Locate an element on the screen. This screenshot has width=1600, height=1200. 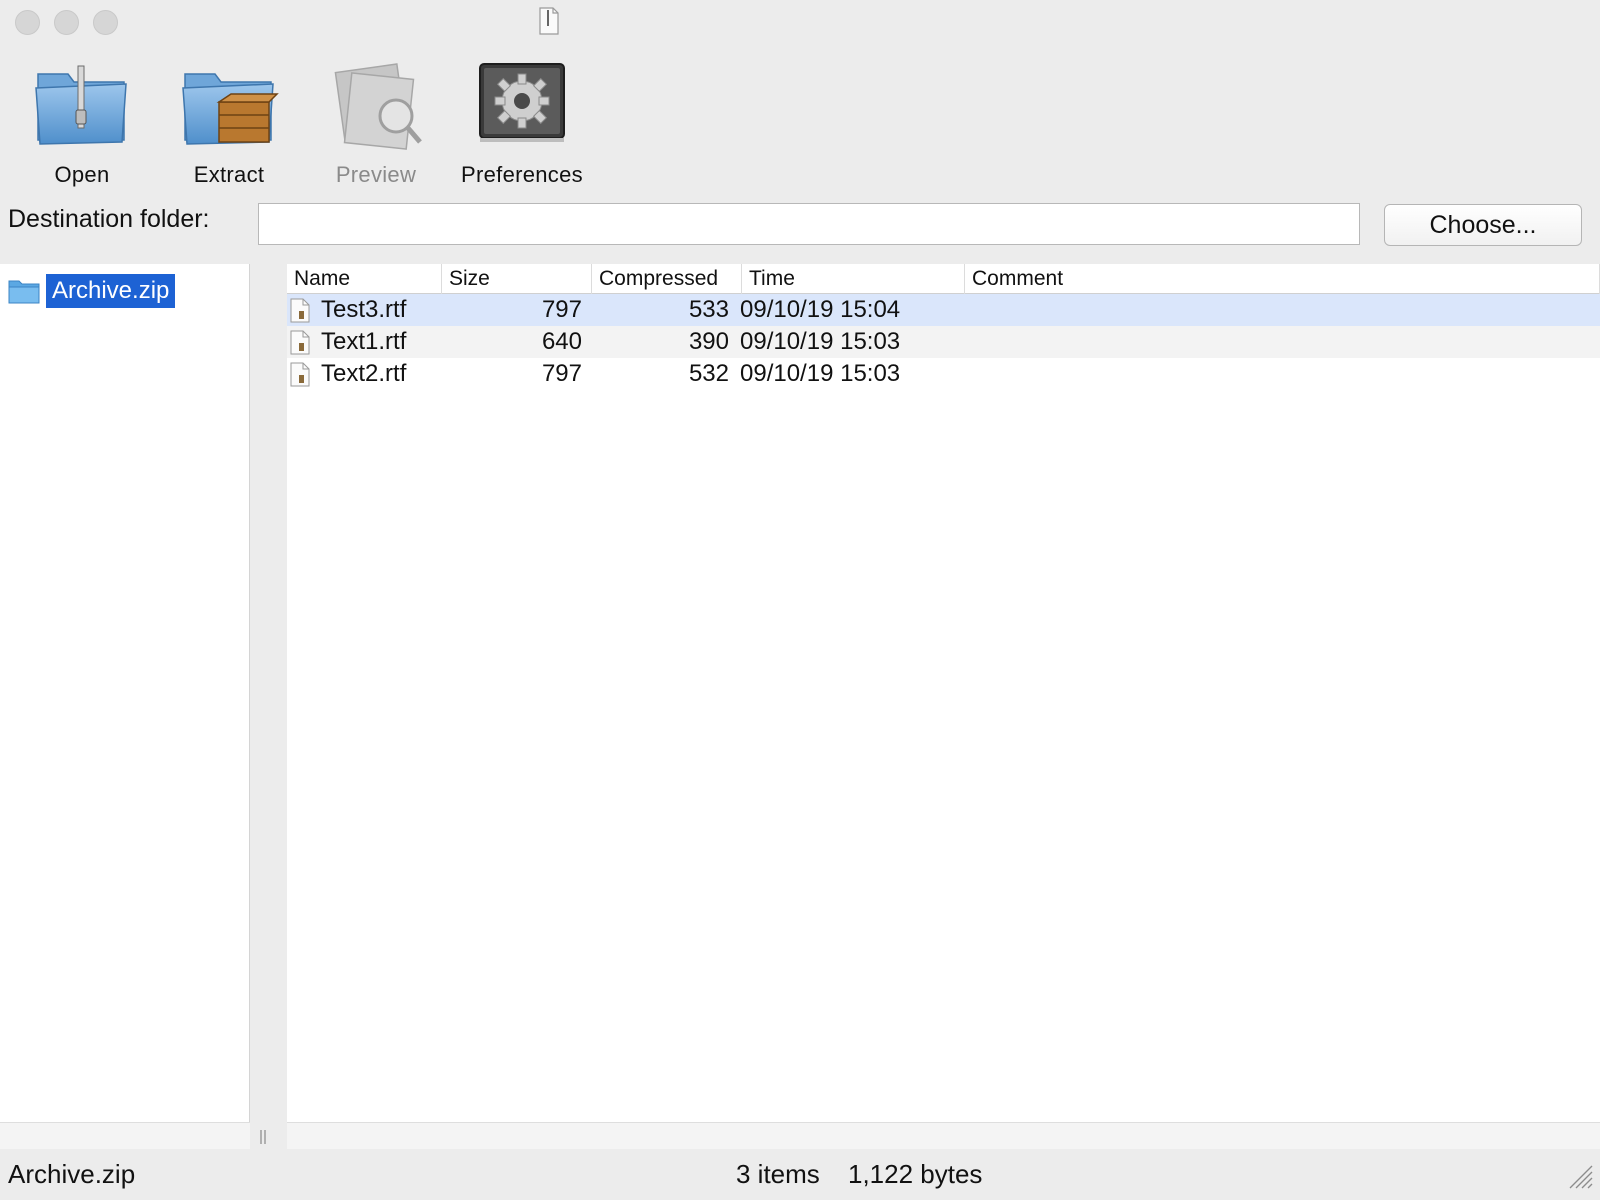
destination-folder-input is located at coordinates (809, 224).